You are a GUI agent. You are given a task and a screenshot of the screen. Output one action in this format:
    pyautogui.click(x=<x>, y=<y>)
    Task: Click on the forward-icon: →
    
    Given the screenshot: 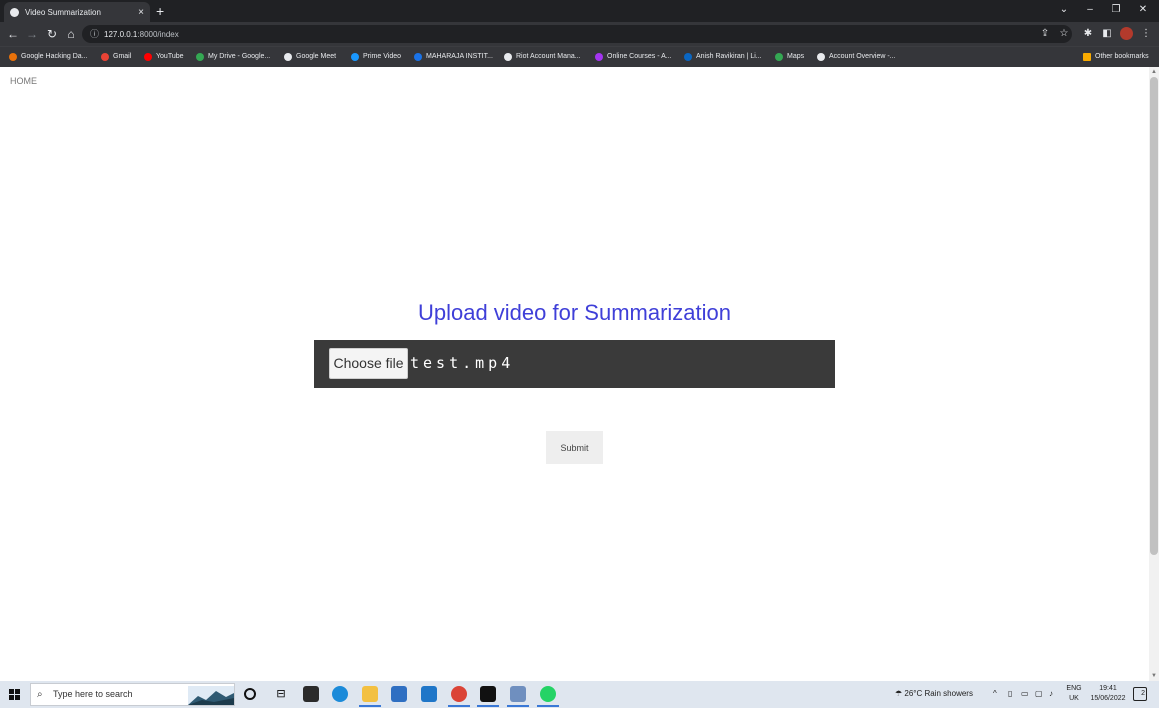 What is the action you would take?
    pyautogui.click(x=32, y=34)
    